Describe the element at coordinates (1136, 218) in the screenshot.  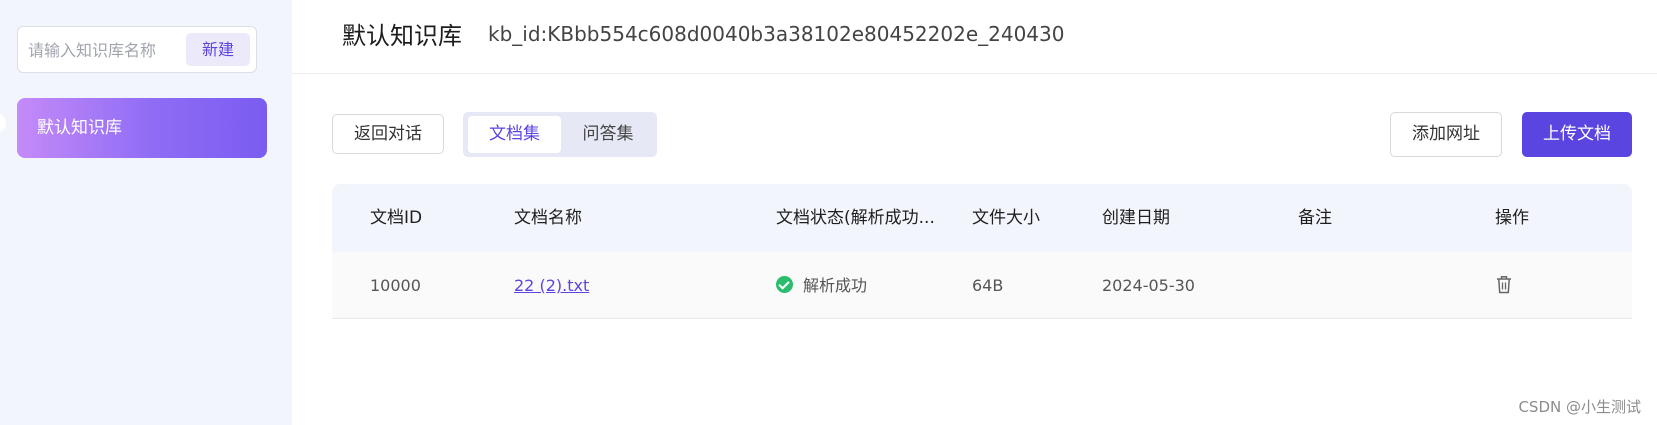
I see `column-header-created-date: 创建日期` at that location.